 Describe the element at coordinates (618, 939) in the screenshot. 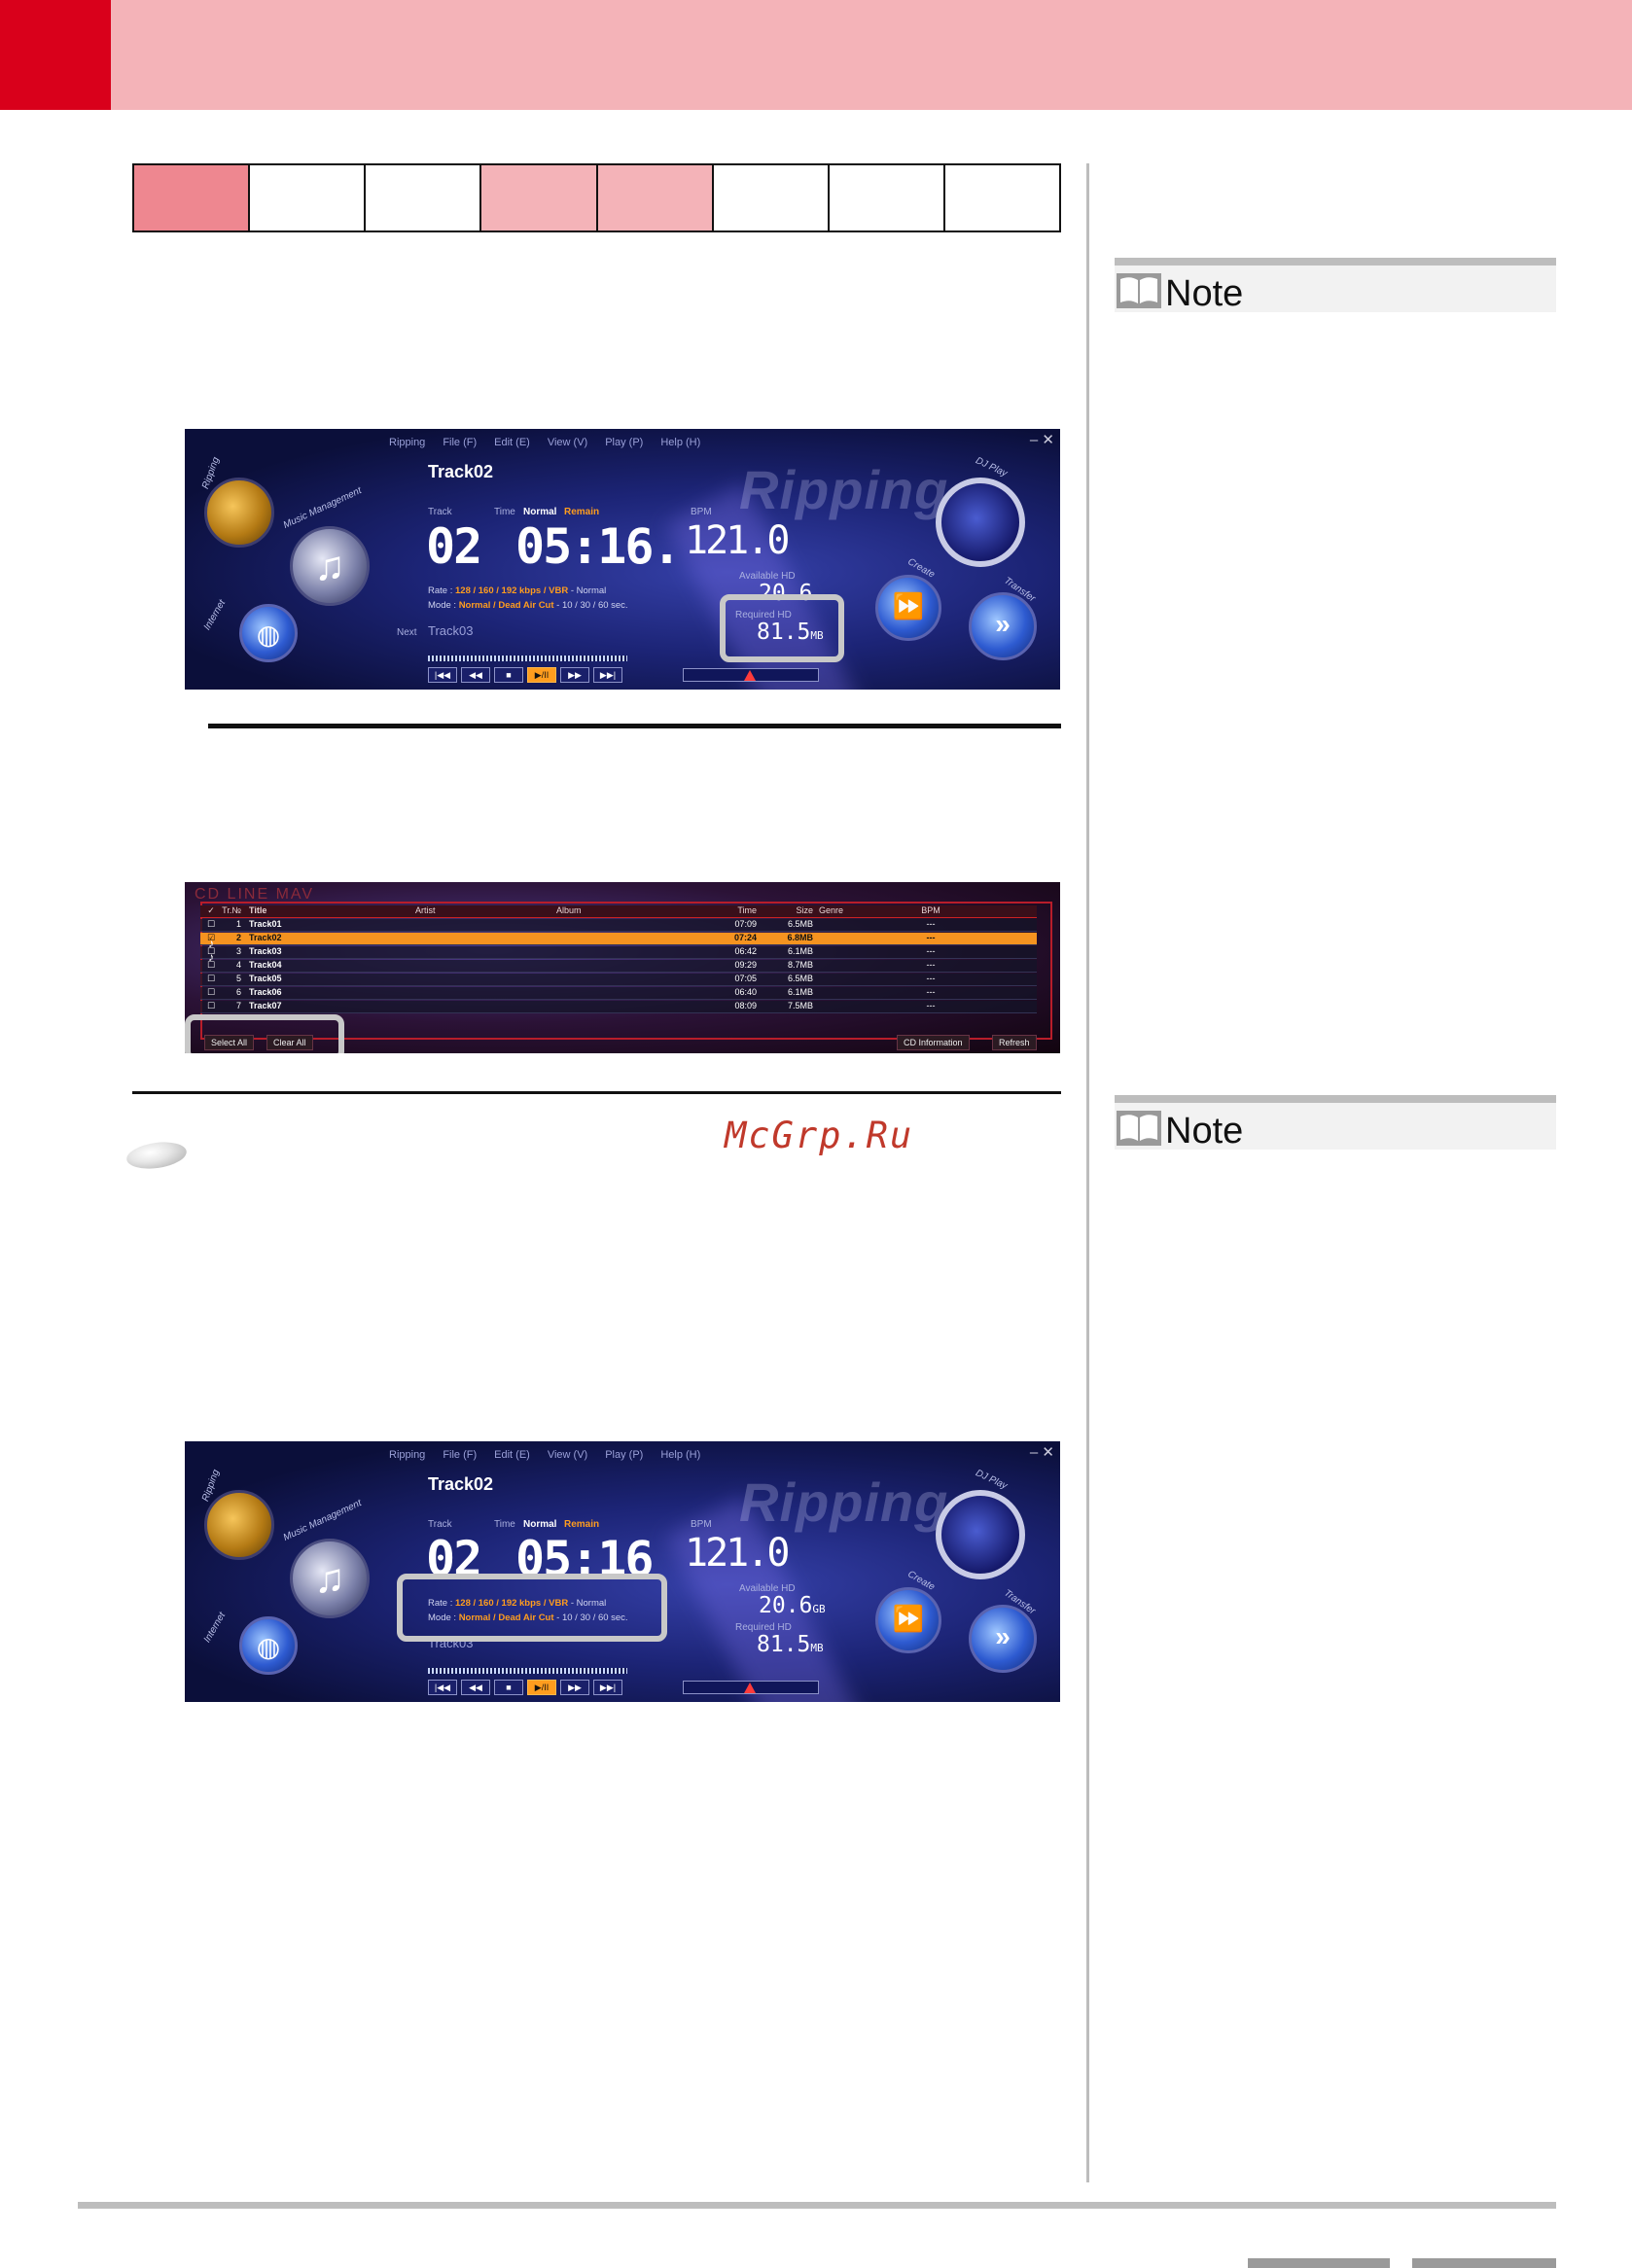

I see `table-row-selected: ☑ 2 Track02 07:24 6.8MB ---` at that location.